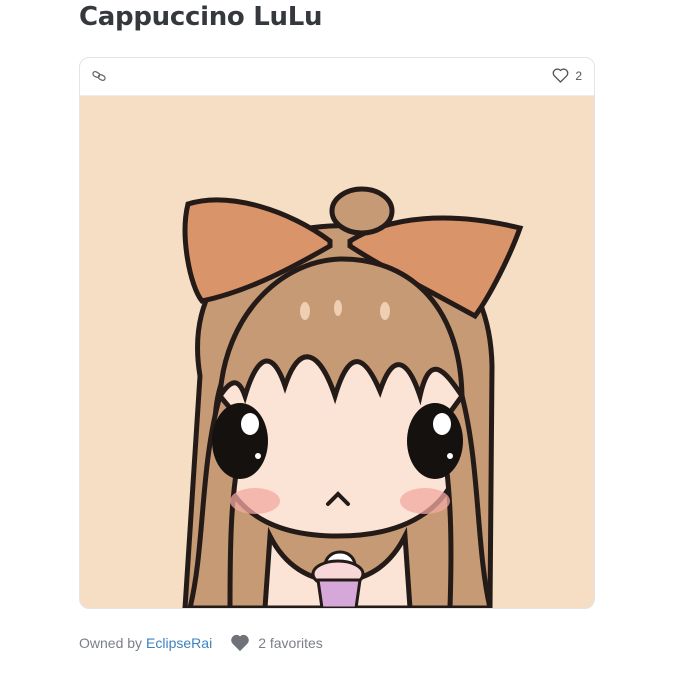  I want to click on page-title: Cappuccino LuLu, so click(201, 17).